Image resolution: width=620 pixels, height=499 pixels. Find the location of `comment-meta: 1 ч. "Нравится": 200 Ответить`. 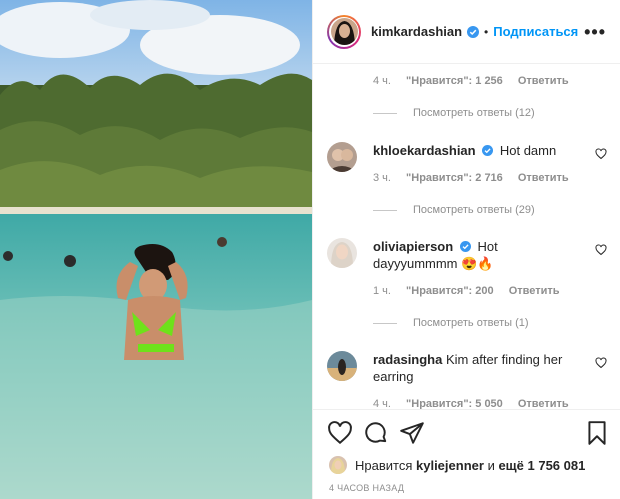

comment-meta: 1 ч. "Нравится": 200 Ответить is located at coordinates (466, 291).